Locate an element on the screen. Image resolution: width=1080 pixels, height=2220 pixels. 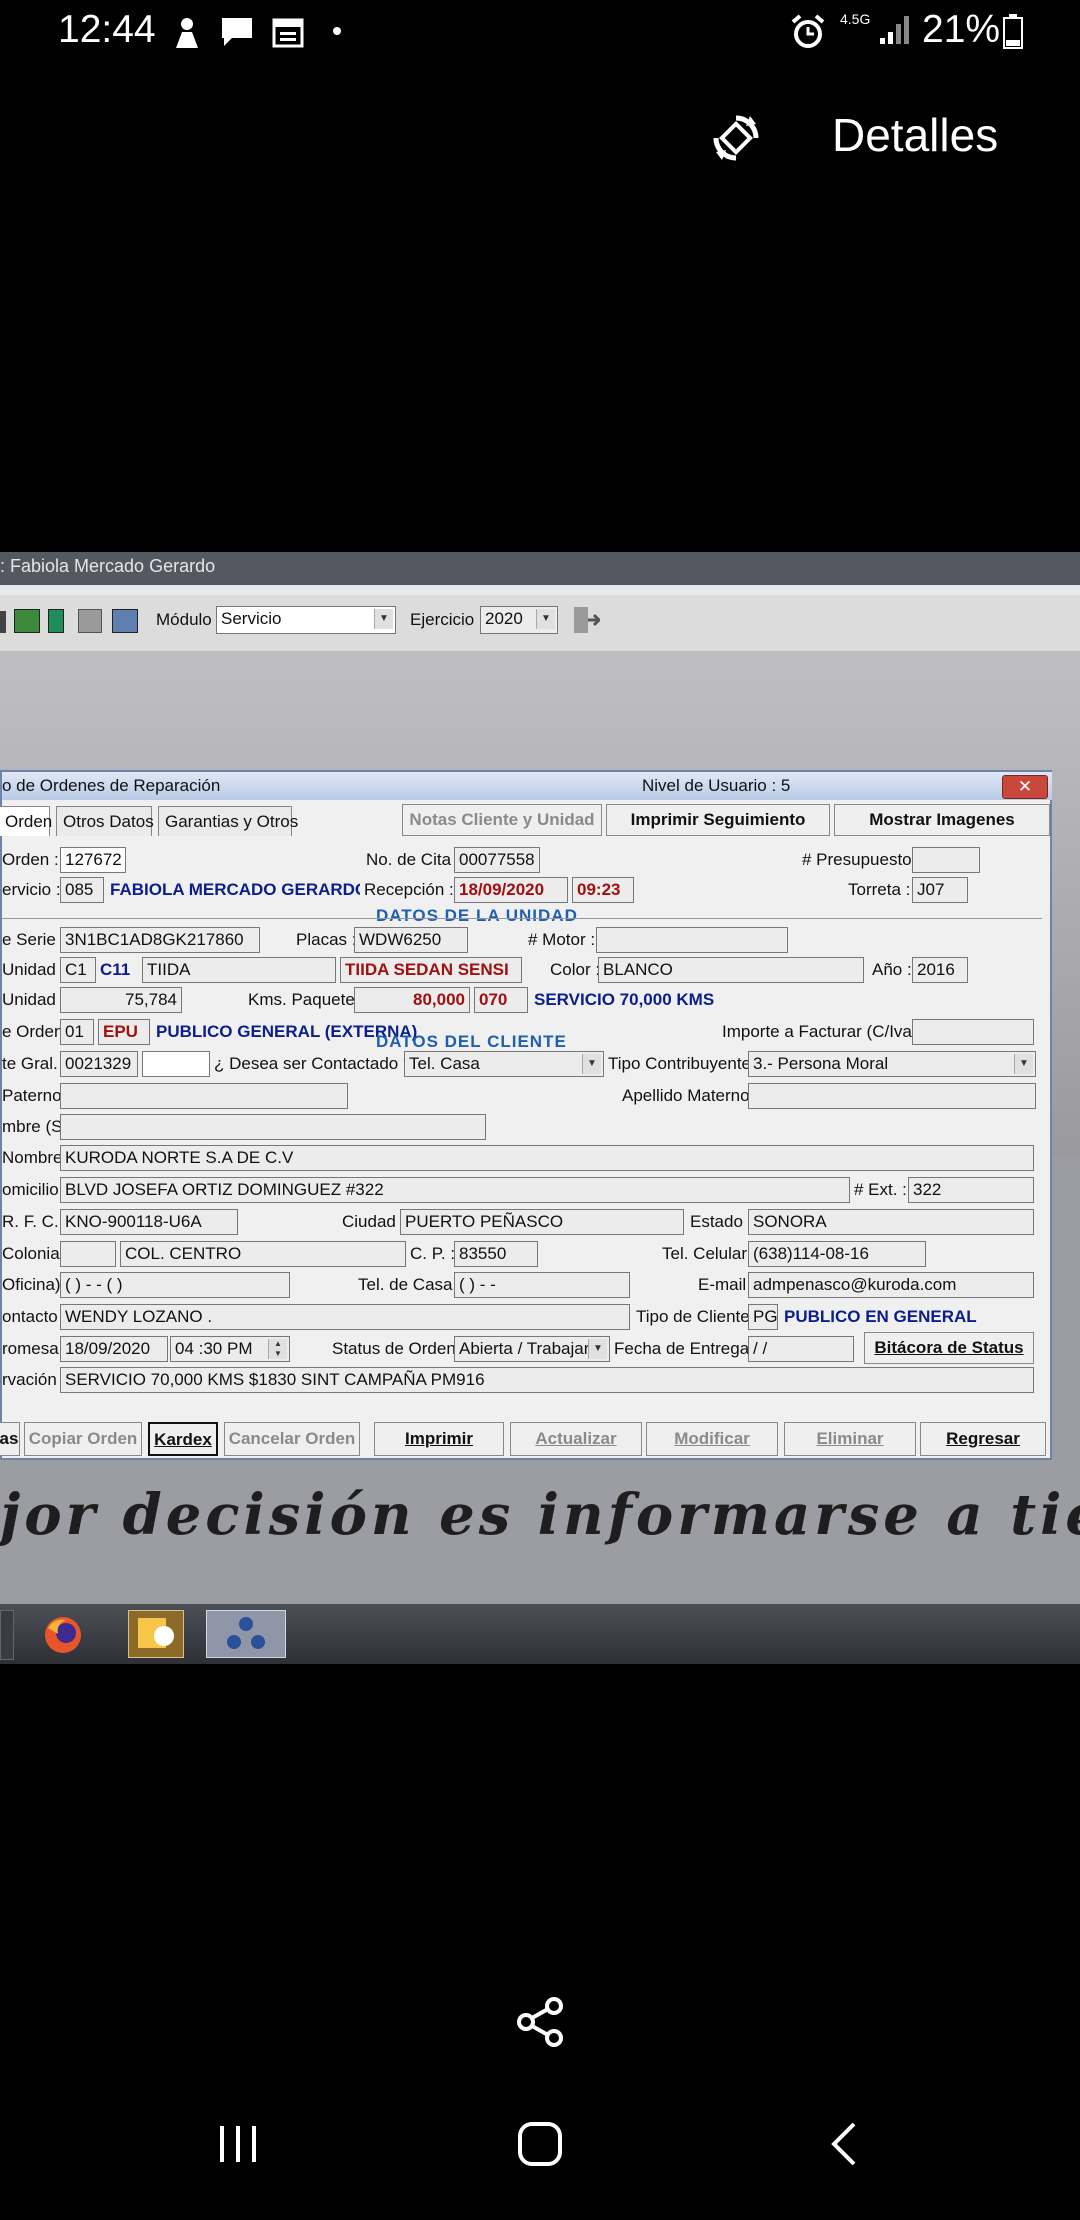
colonia-code is located at coordinates (88, 1254).